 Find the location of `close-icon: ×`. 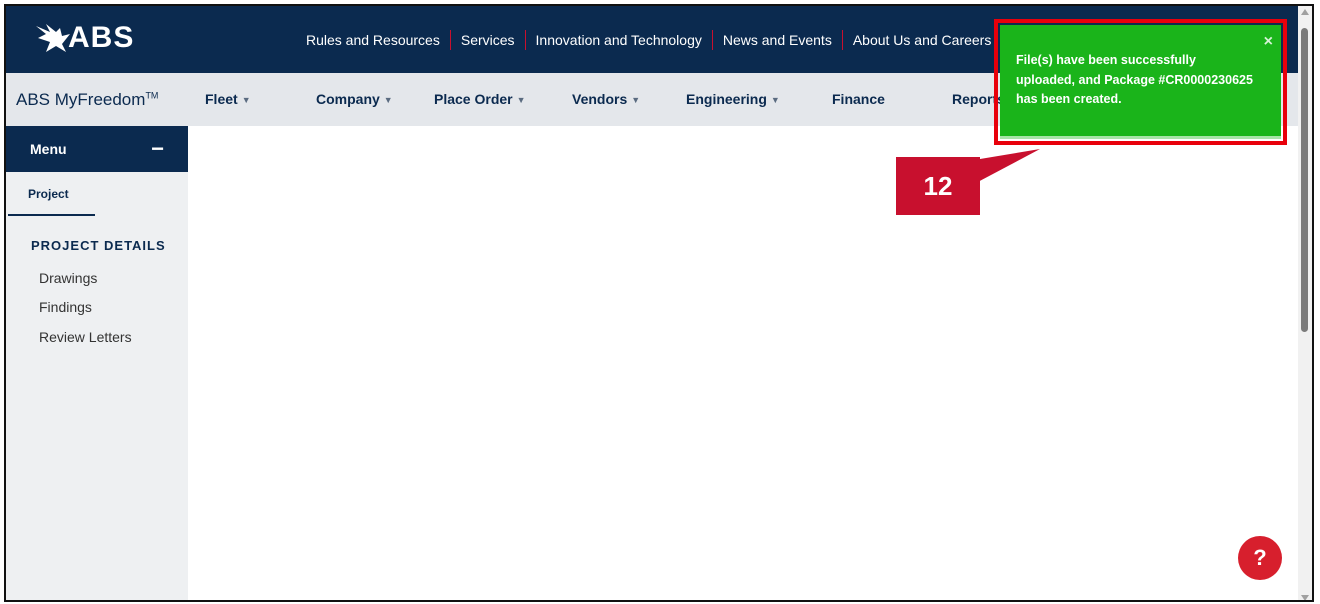

close-icon: × is located at coordinates (1268, 42).